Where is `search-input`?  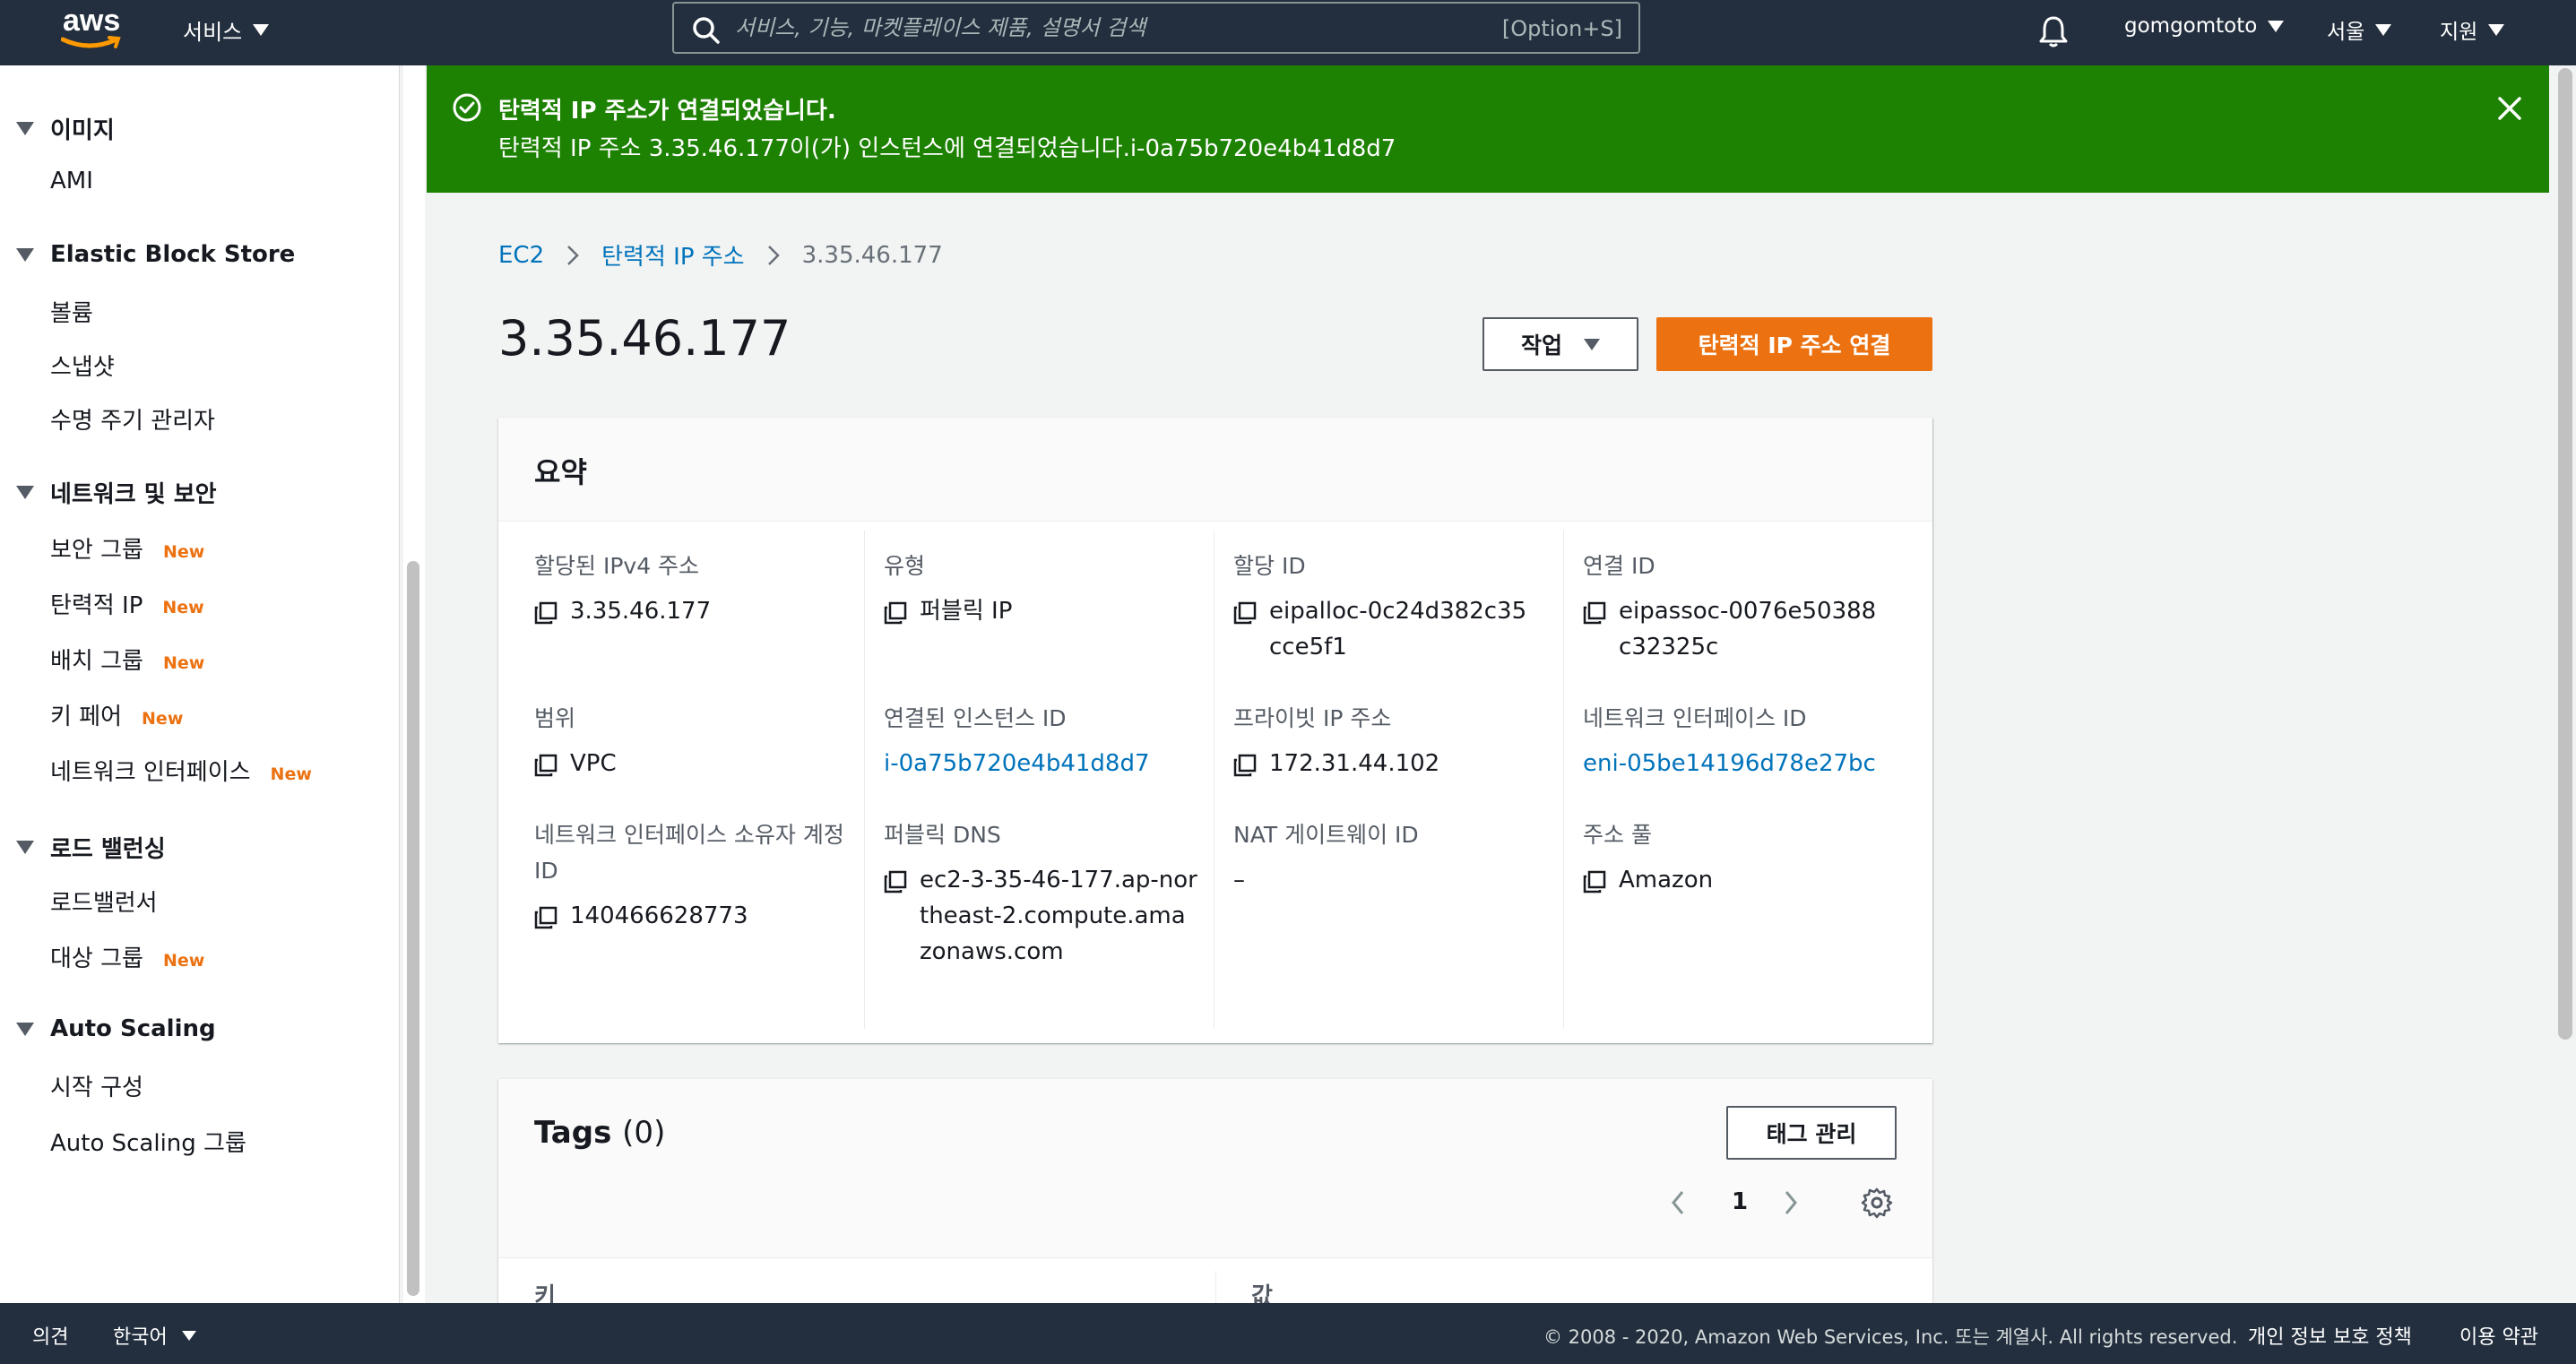 search-input is located at coordinates (1102, 28).